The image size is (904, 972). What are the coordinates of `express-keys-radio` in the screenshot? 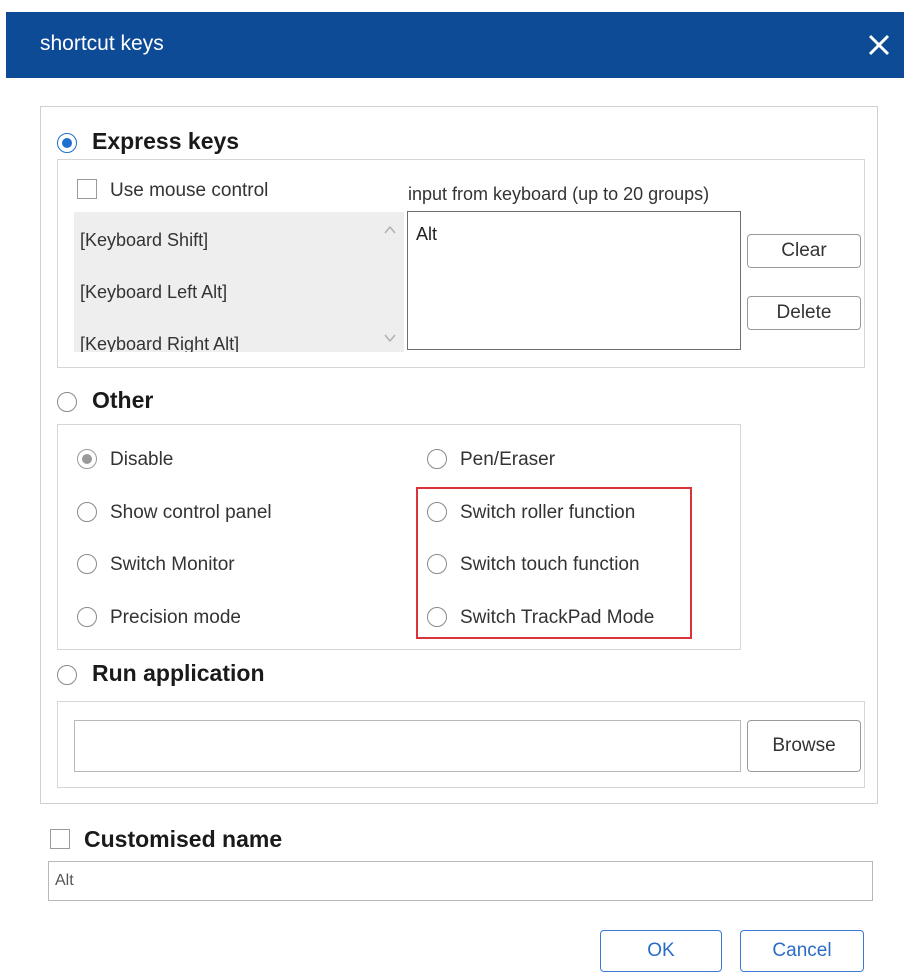 It's located at (67, 143).